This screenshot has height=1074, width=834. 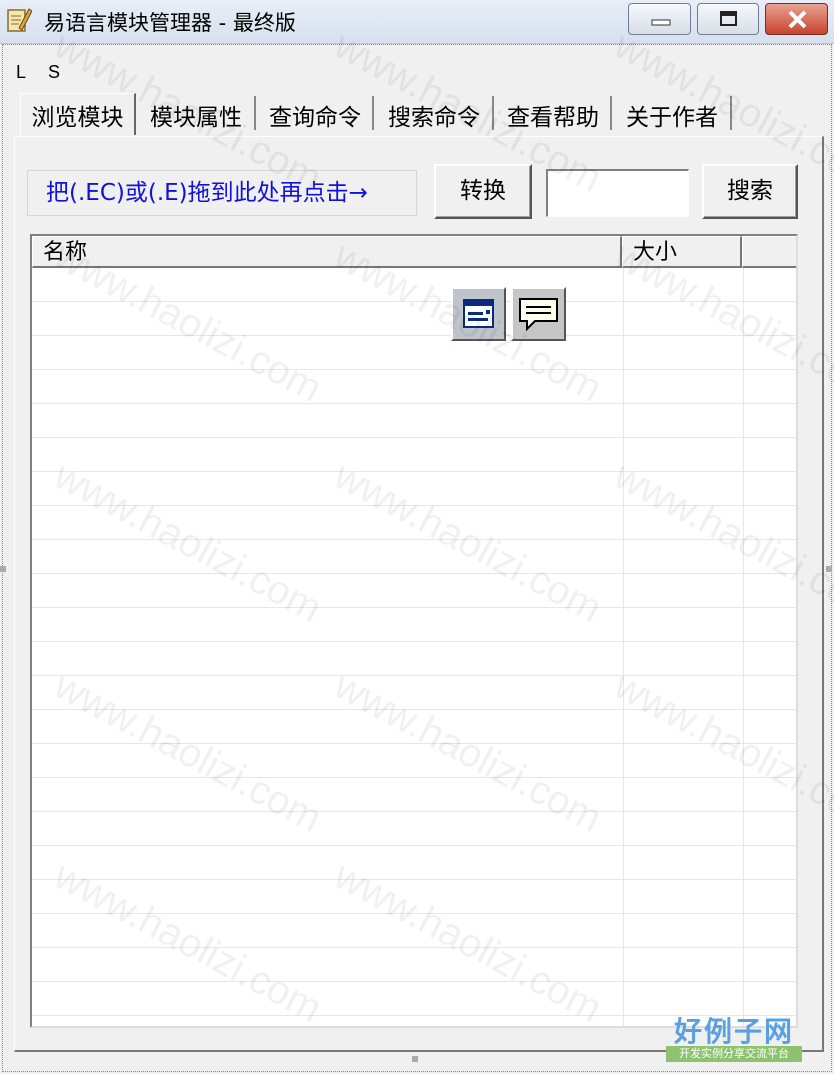 I want to click on tab-module-properties: 模块属性, so click(x=197, y=113).